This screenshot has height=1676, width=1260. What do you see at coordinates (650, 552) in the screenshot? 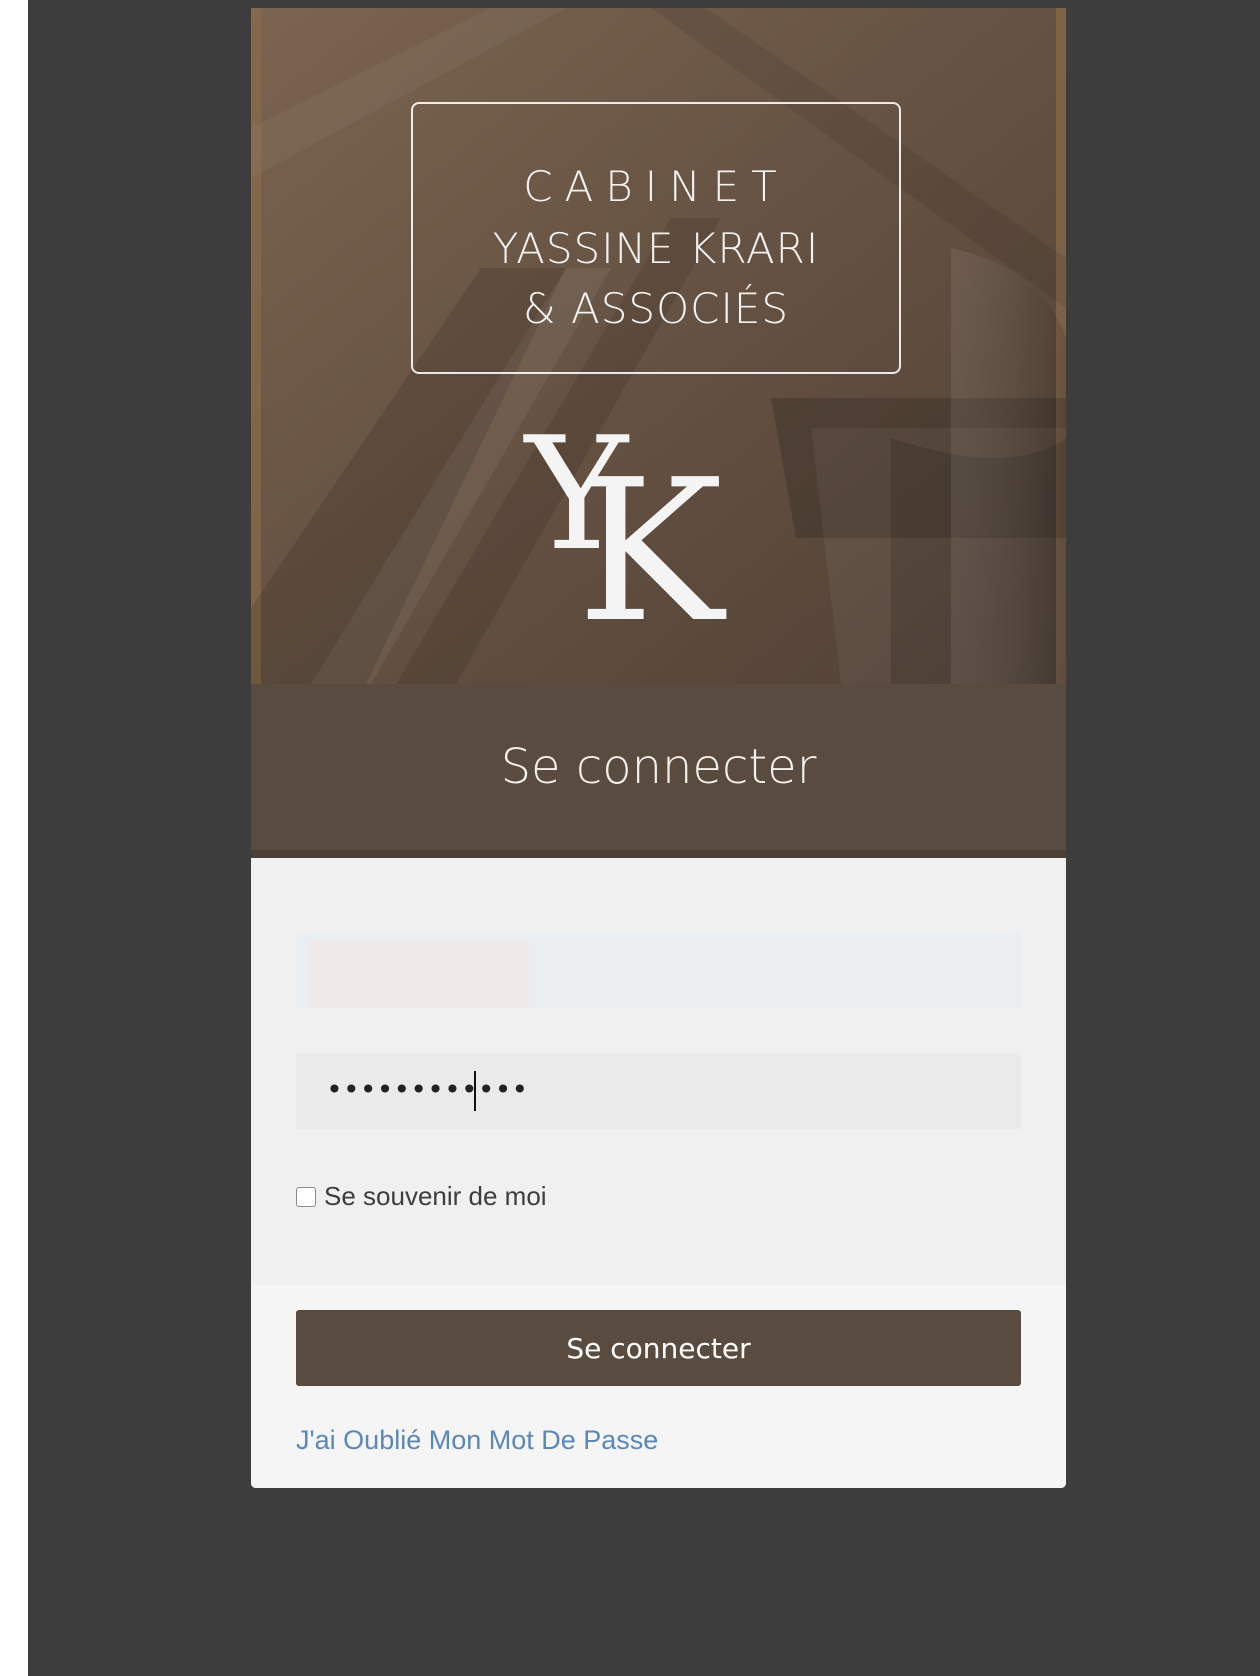
I see `monogram-k: K` at bounding box center [650, 552].